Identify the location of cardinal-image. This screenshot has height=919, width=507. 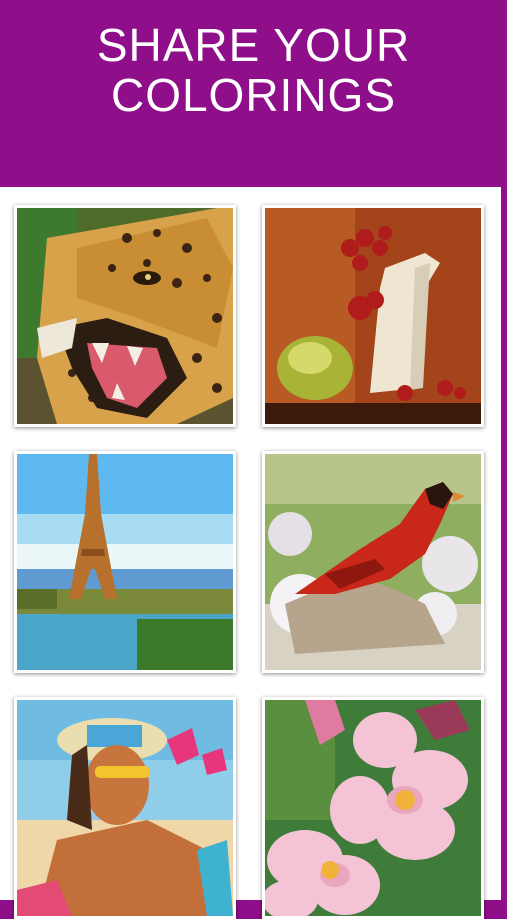
(373, 562).